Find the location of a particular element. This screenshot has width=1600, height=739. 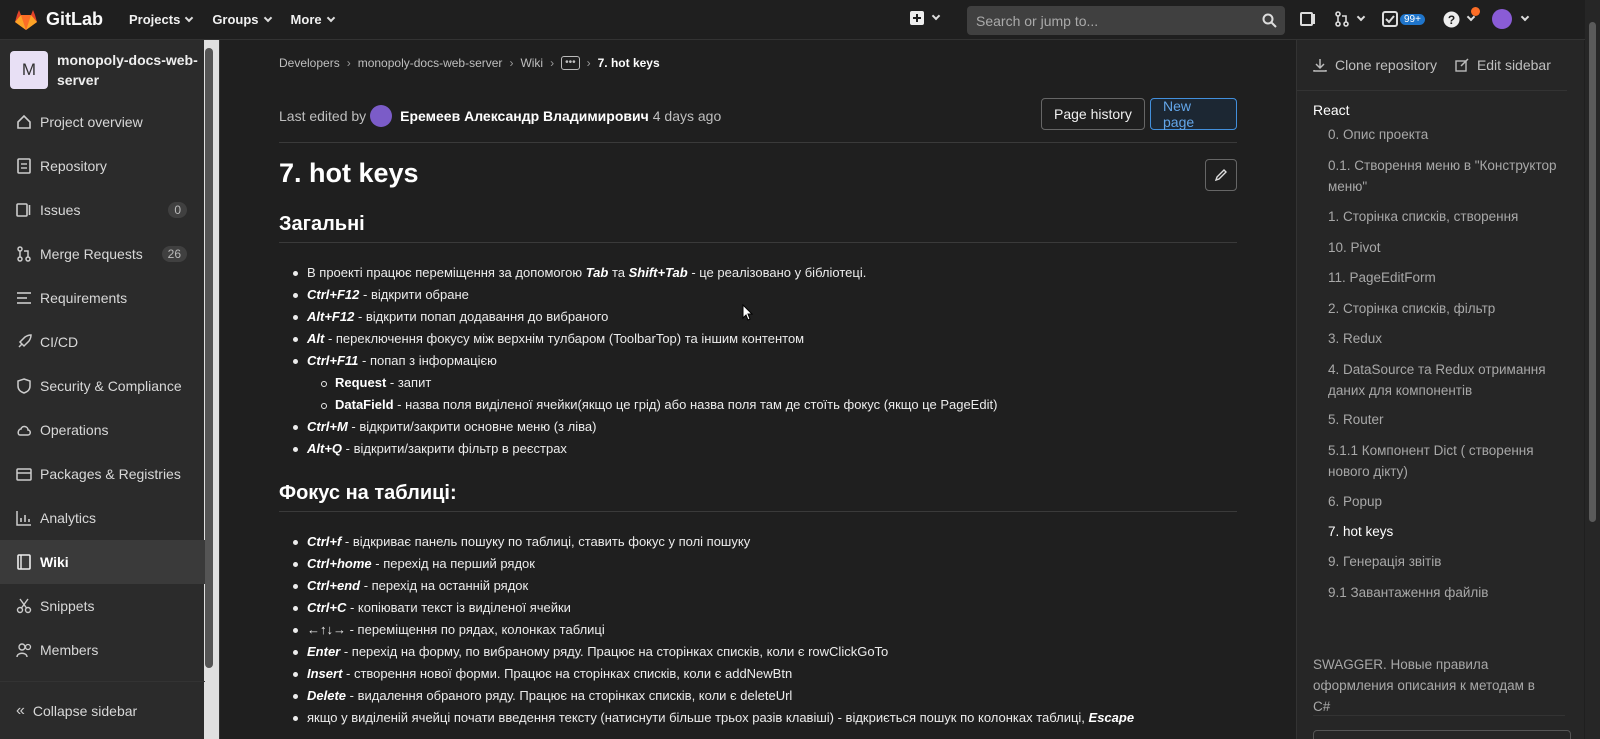

collapse-sidebar-label: Collapse sidebar is located at coordinates (85, 710).